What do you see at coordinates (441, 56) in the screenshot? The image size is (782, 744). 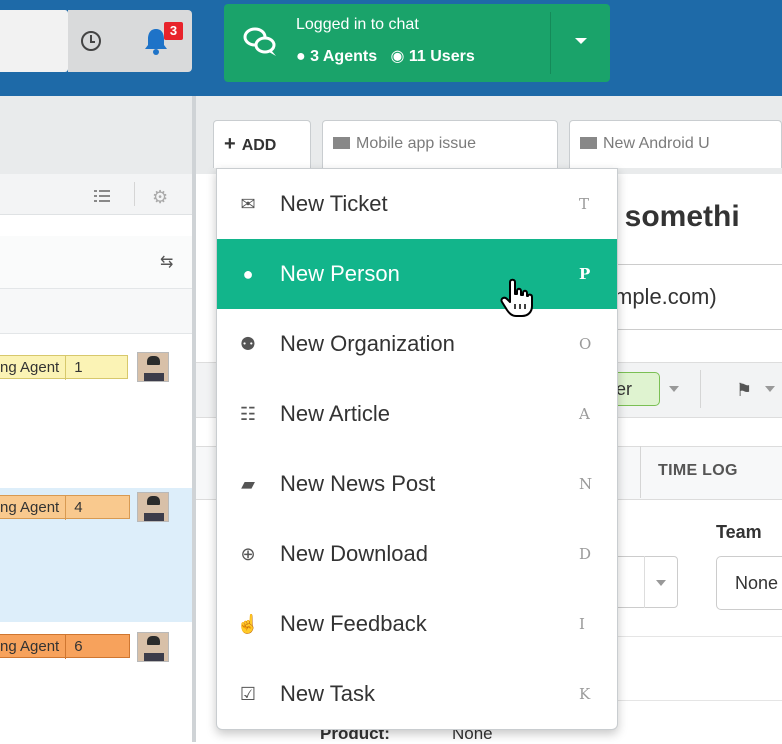 I see `user-count: 11 Users` at bounding box center [441, 56].